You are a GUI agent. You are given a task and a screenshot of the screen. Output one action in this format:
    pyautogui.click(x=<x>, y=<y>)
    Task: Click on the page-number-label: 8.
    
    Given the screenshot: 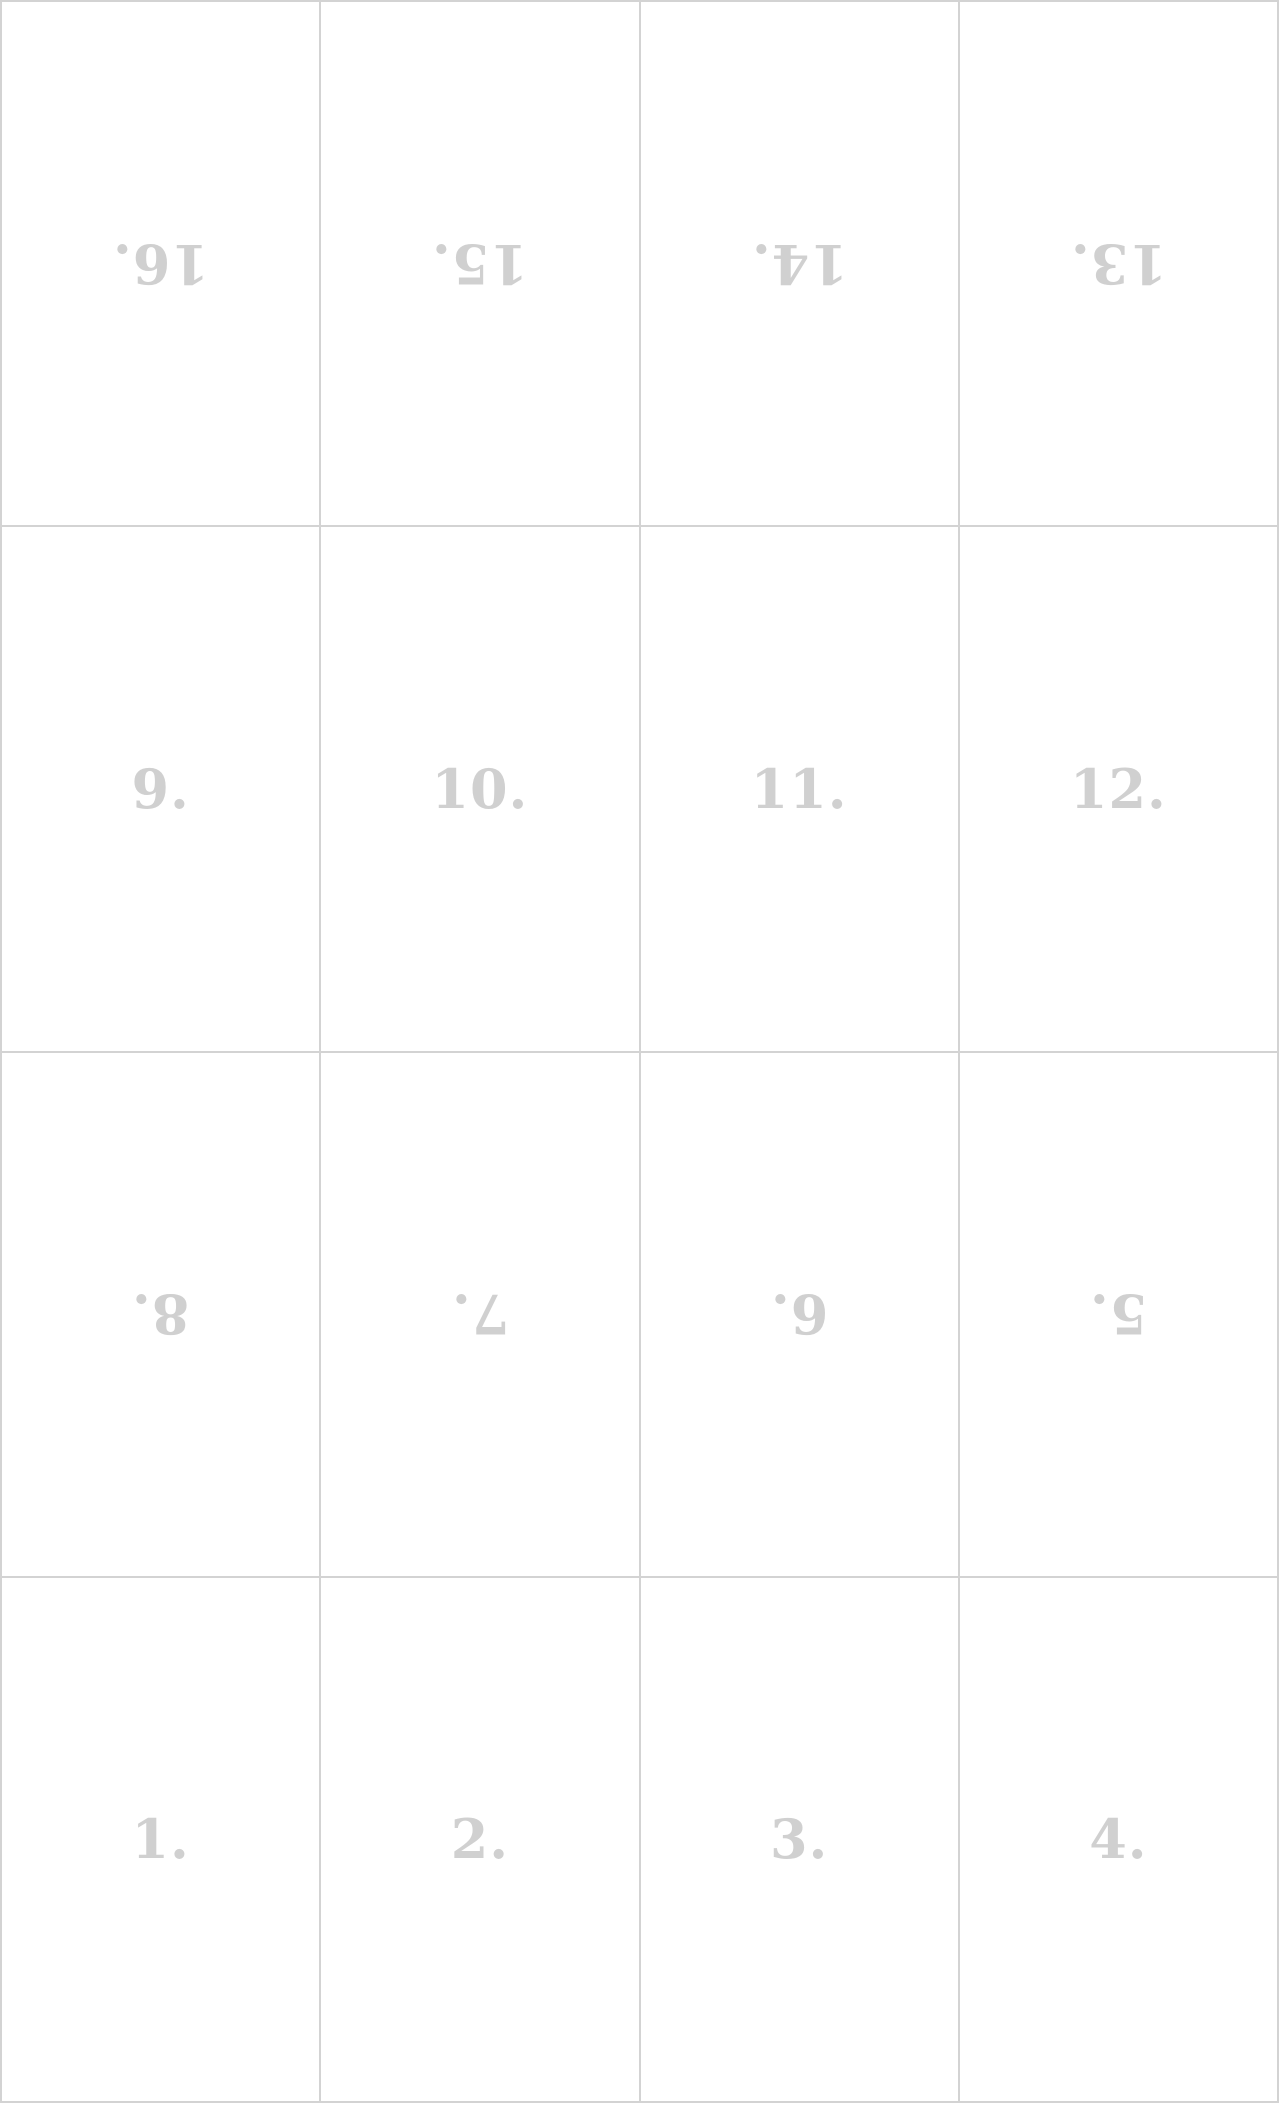 What is the action you would take?
    pyautogui.click(x=160, y=1314)
    